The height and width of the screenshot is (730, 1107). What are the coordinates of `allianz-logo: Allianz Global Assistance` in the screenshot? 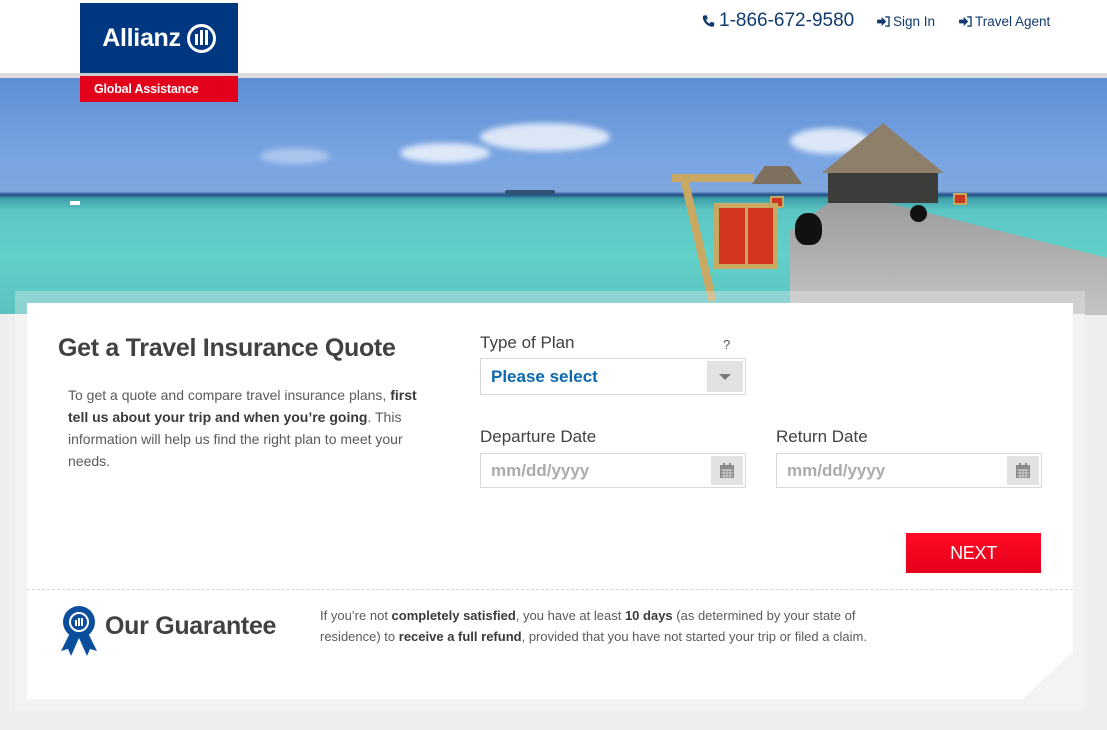 It's located at (159, 52).